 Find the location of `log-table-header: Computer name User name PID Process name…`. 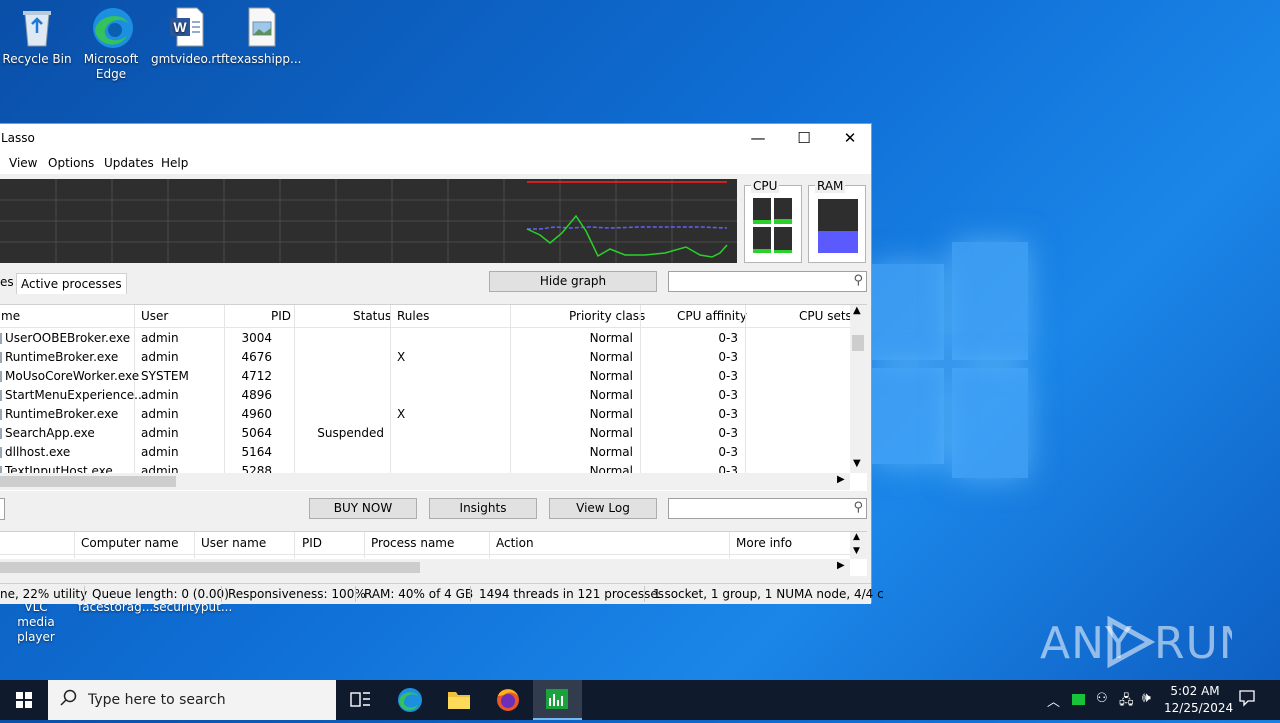

log-table-header: Computer name User name PID Process name… is located at coordinates (425, 543).